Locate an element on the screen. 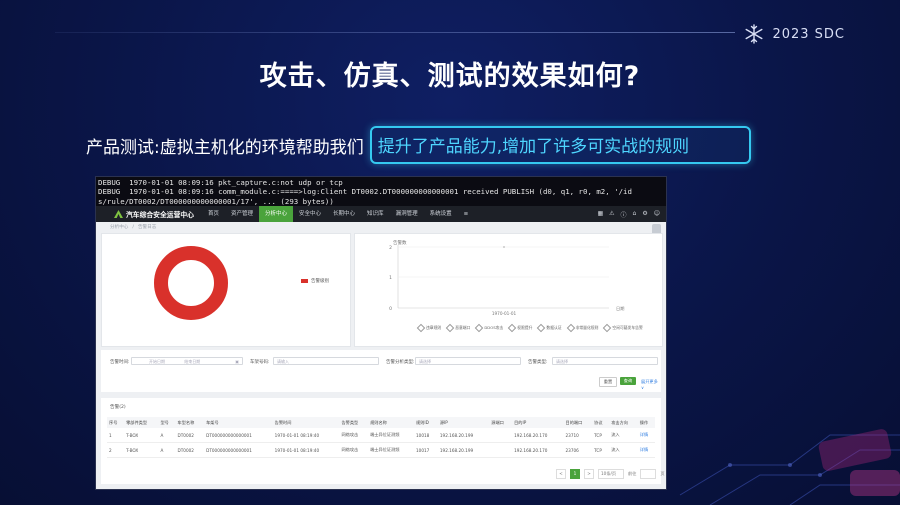 The image size is (900, 505). legend-item-label: 权限提升 is located at coordinates (525, 327).